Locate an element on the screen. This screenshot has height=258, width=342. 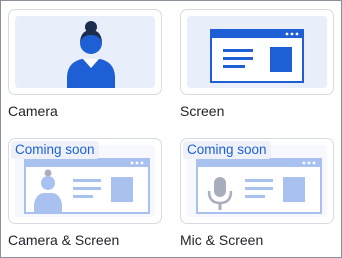
person-icon is located at coordinates (91, 54).